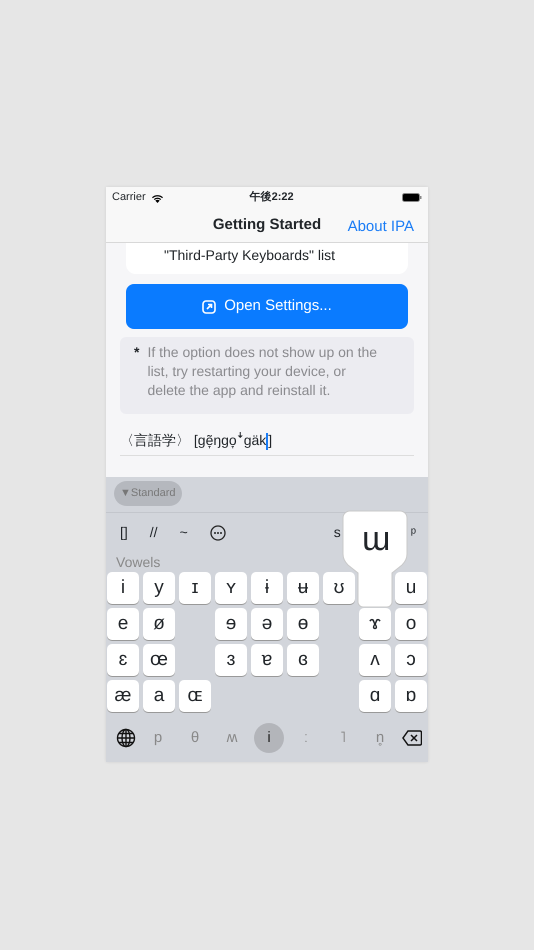 Image resolution: width=534 pixels, height=950 pixels. Describe the element at coordinates (138, 562) in the screenshot. I see `section-label: Vowels` at that location.